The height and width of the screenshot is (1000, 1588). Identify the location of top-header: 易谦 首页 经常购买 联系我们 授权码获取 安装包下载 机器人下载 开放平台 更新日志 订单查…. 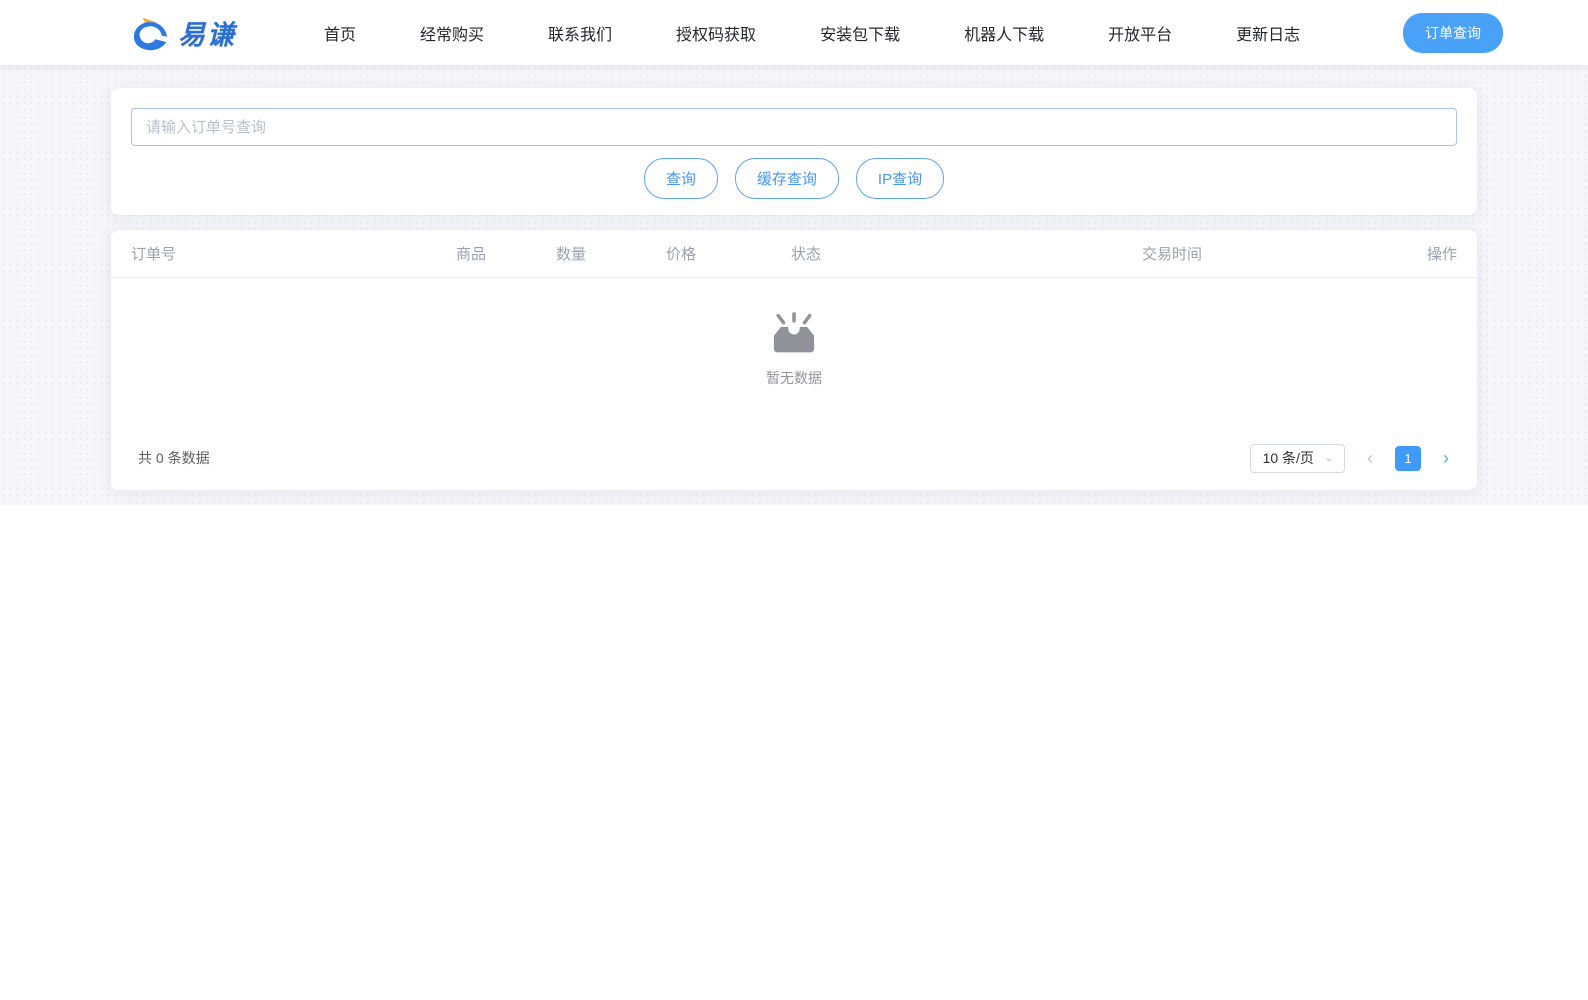
(794, 32).